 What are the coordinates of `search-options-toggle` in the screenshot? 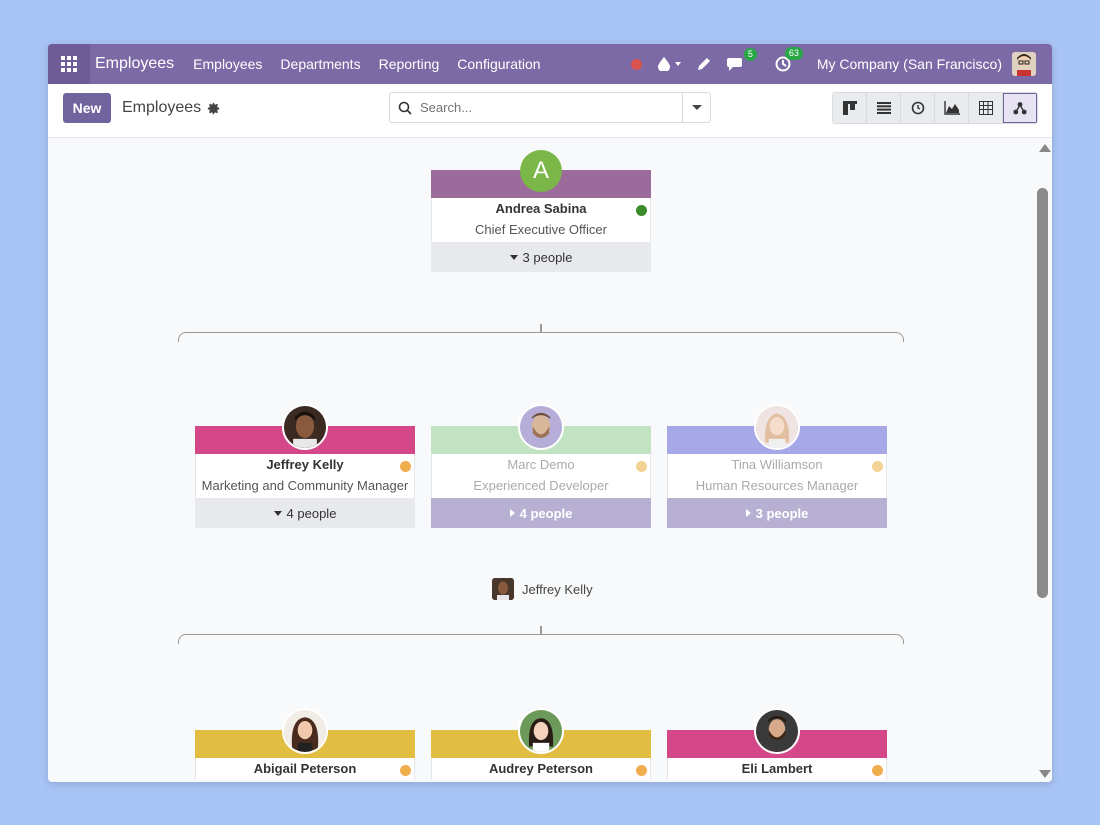 It's located at (696, 107).